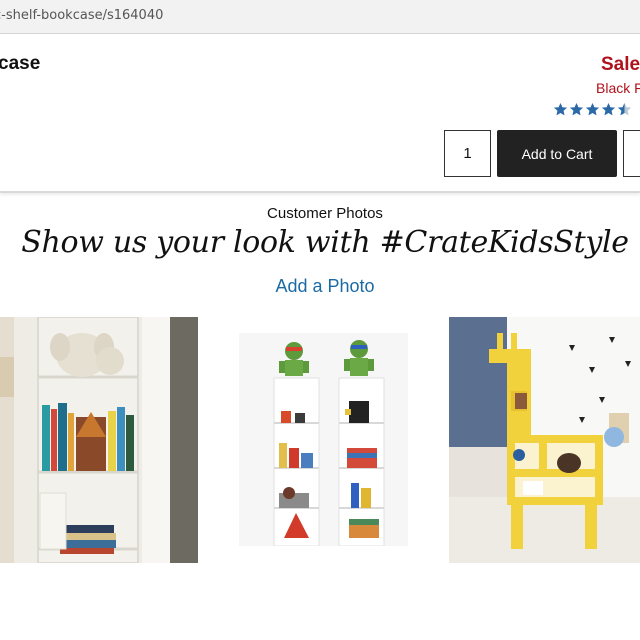 Image resolution: width=640 pixels, height=640 pixels. Describe the element at coordinates (320, 286) in the screenshot. I see `add-photo-link: Add a Photo` at that location.